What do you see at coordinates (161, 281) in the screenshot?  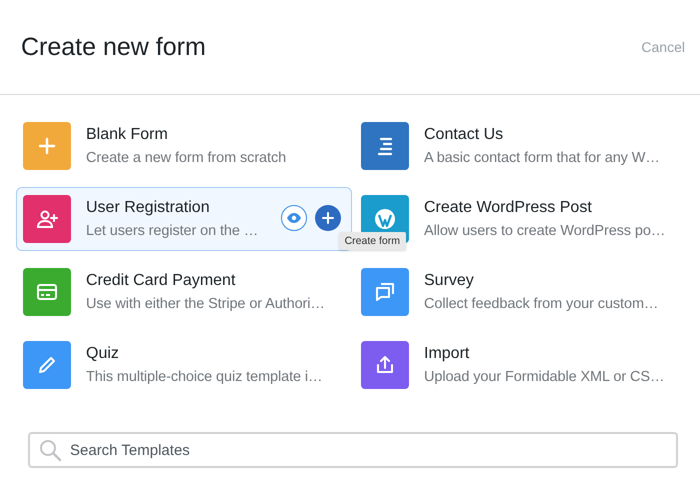 I see `template-name: Credit Card Payment` at bounding box center [161, 281].